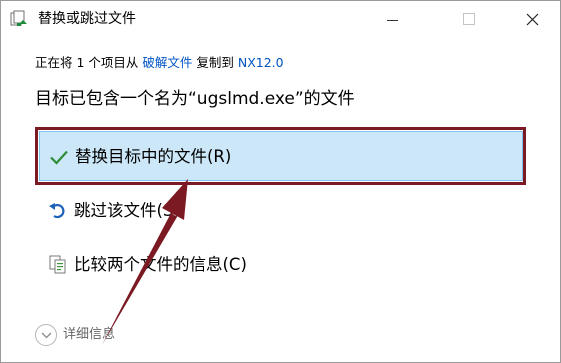  I want to click on skip-file-label: 跳过该文件(S), so click(127, 210).